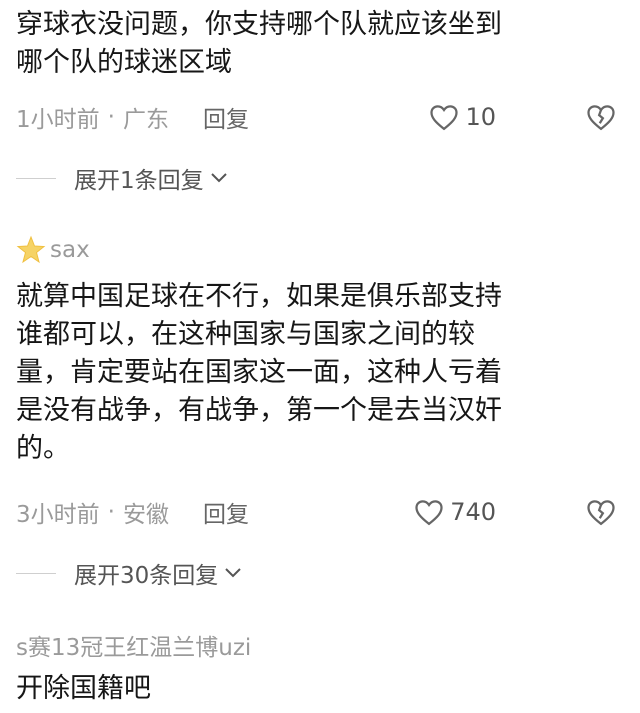  What do you see at coordinates (316, 117) in the screenshot?
I see `comment-1-meta: 1小时前 · 广东 回复 10` at bounding box center [316, 117].